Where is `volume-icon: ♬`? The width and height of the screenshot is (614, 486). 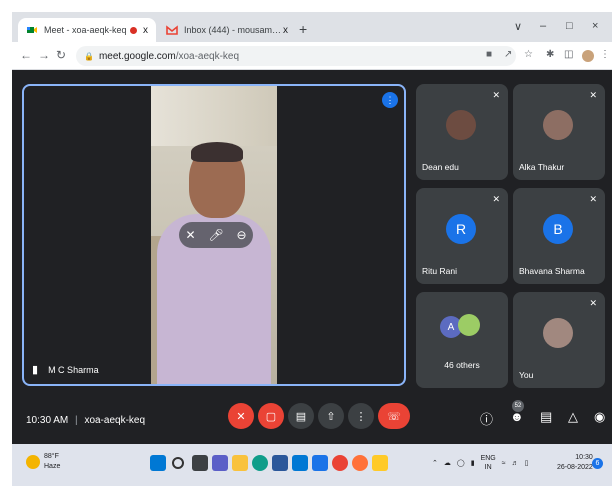
volume-icon: ♬ is located at coordinates (515, 463).